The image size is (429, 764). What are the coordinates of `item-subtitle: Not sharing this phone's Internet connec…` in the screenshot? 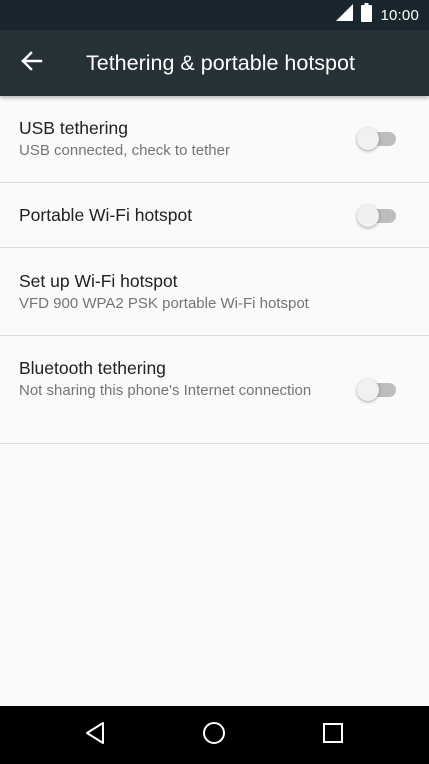 It's located at (165, 390).